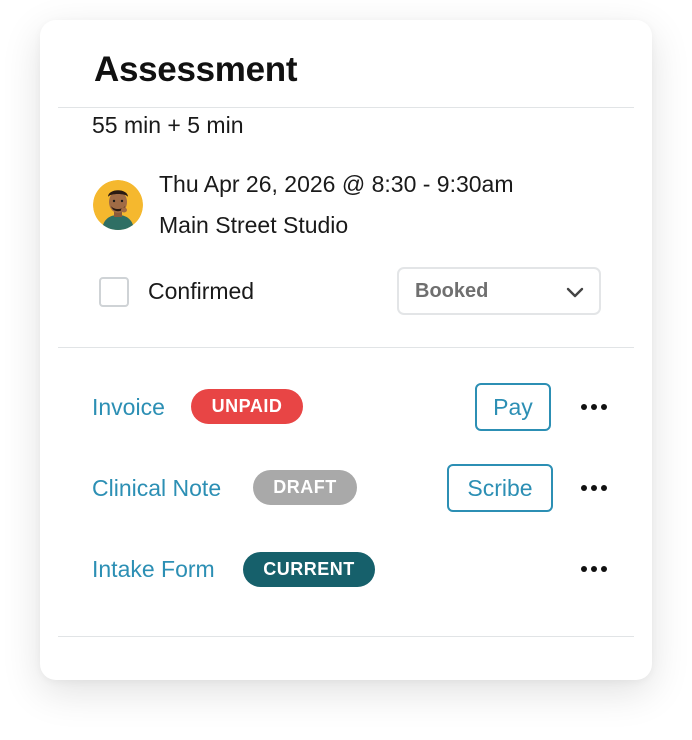  Describe the element at coordinates (196, 69) in the screenshot. I see `card-title: Assessment` at that location.